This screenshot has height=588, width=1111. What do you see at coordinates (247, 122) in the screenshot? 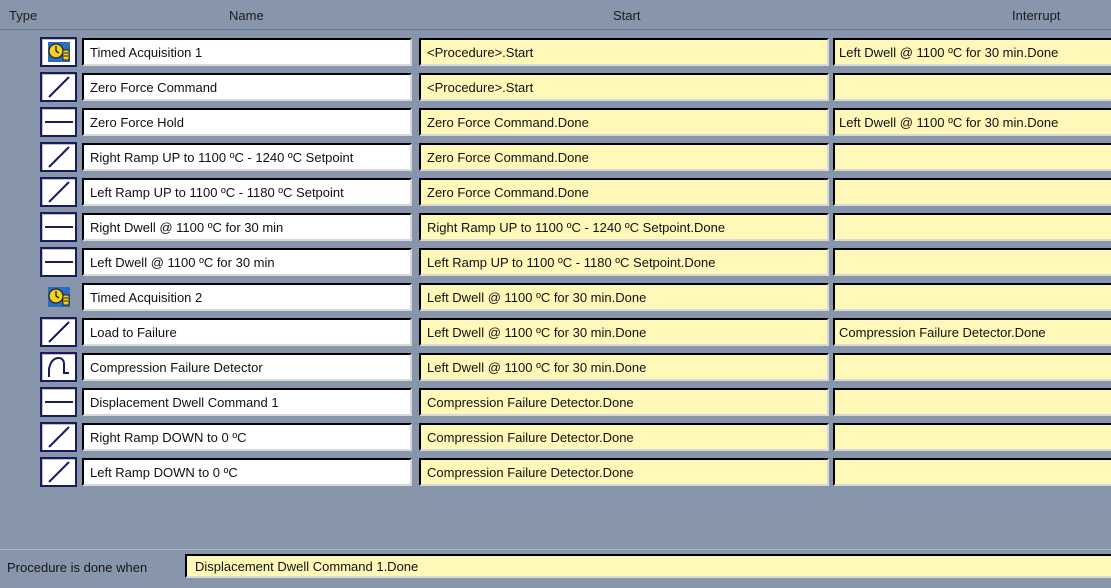
I see `step-name-field: Zero Force Hold` at bounding box center [247, 122].